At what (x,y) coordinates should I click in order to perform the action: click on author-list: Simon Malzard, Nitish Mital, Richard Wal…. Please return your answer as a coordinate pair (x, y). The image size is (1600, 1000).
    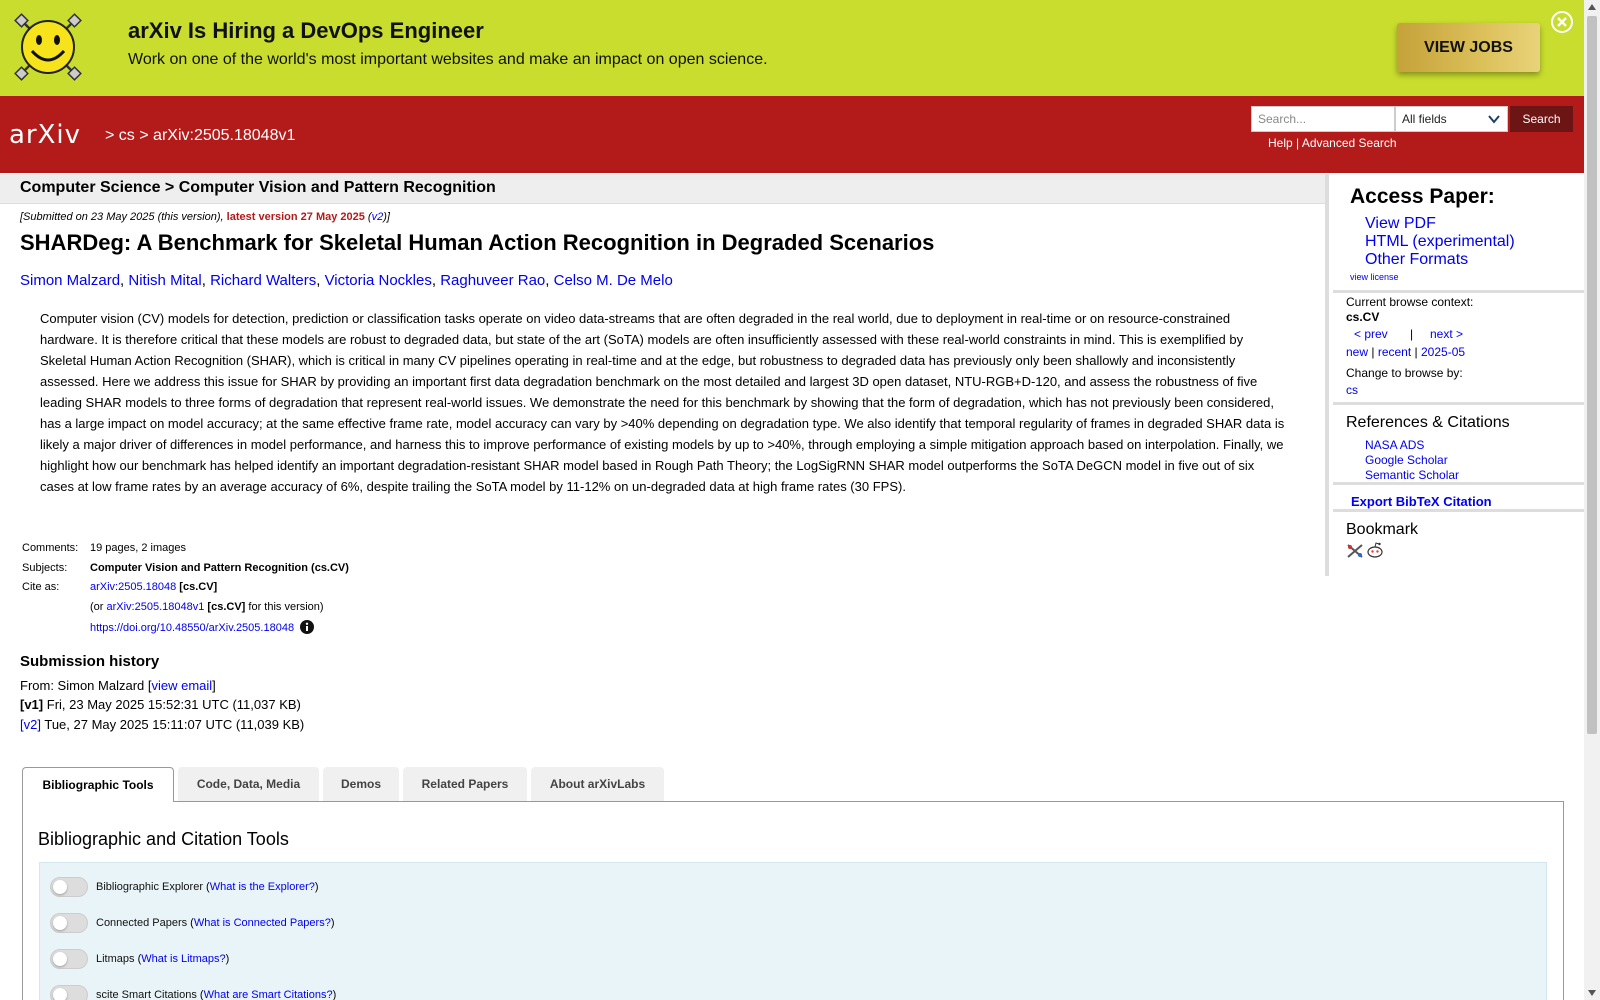
    Looking at the image, I should click on (346, 280).